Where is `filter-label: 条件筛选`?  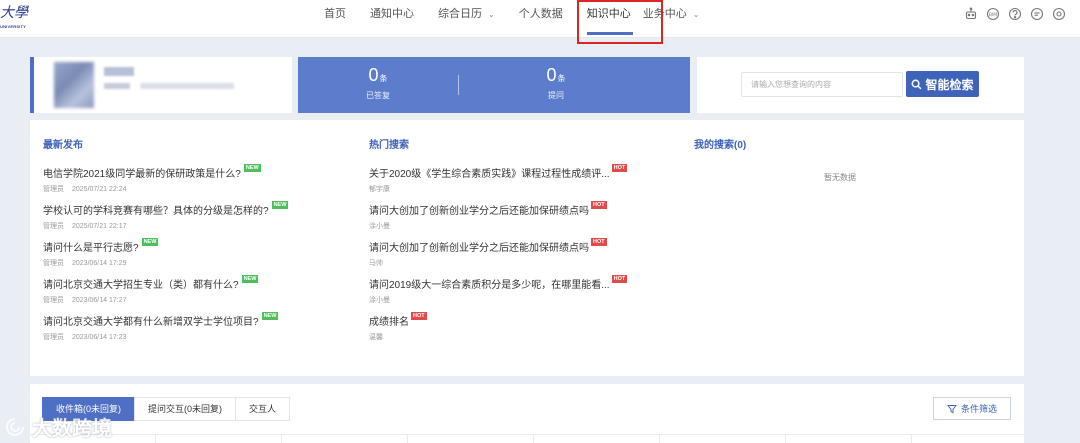
filter-label: 条件筛选 is located at coordinates (978, 409).